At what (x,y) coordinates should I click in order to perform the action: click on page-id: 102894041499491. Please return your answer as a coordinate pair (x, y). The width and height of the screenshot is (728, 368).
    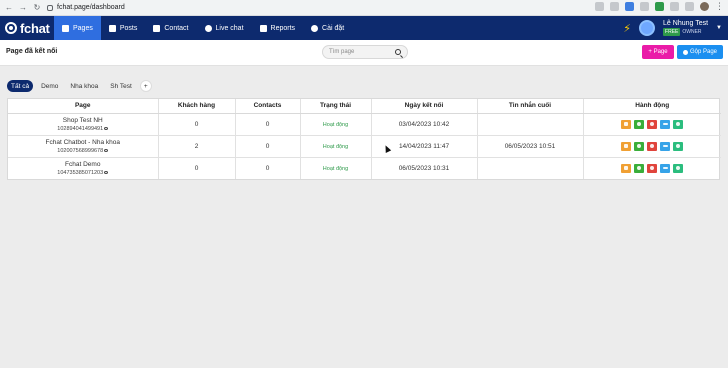
    Looking at the image, I should click on (83, 128).